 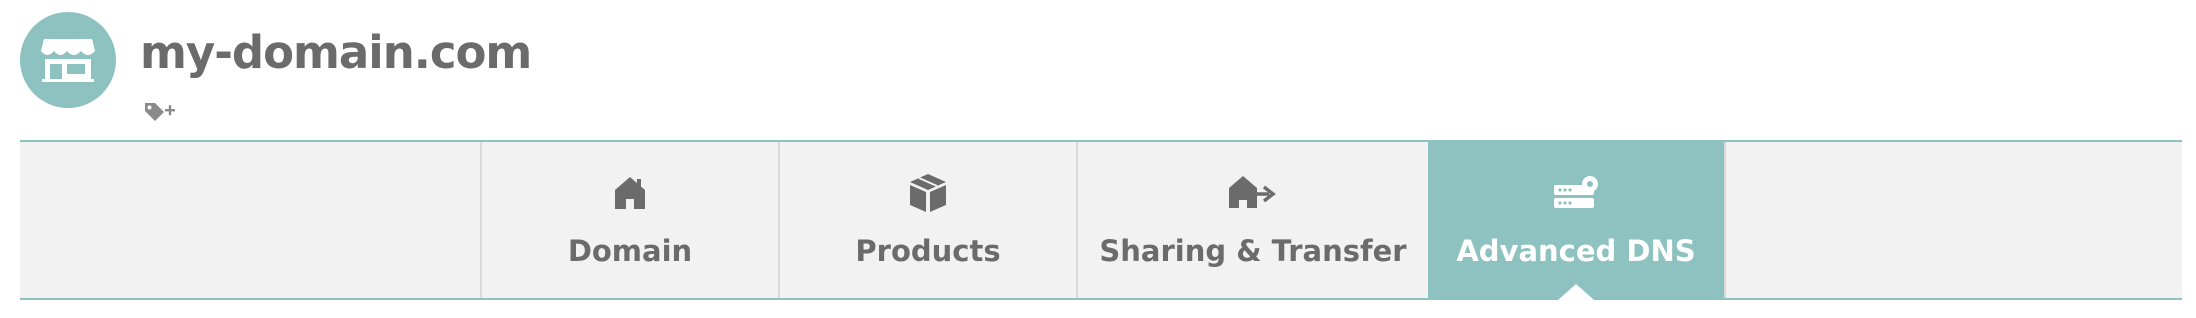 I want to click on active-tab-caret, so click(x=1576, y=292).